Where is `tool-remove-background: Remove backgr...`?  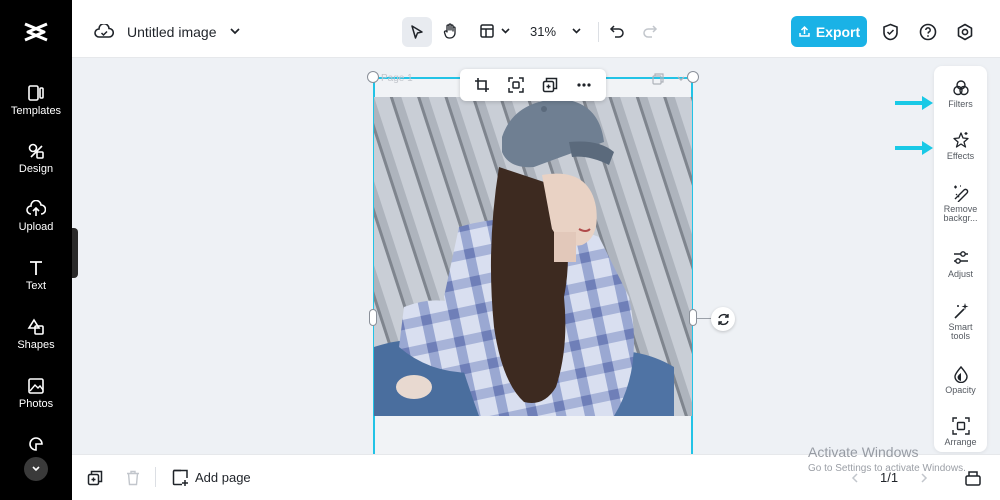
tool-remove-background: Remove backgr... is located at coordinates (960, 203).